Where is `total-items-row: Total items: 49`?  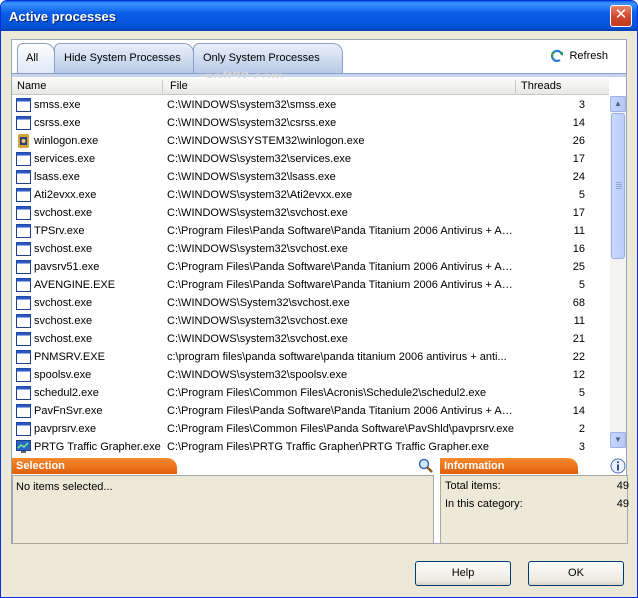
total-items-row: Total items: 49 is located at coordinates (537, 486).